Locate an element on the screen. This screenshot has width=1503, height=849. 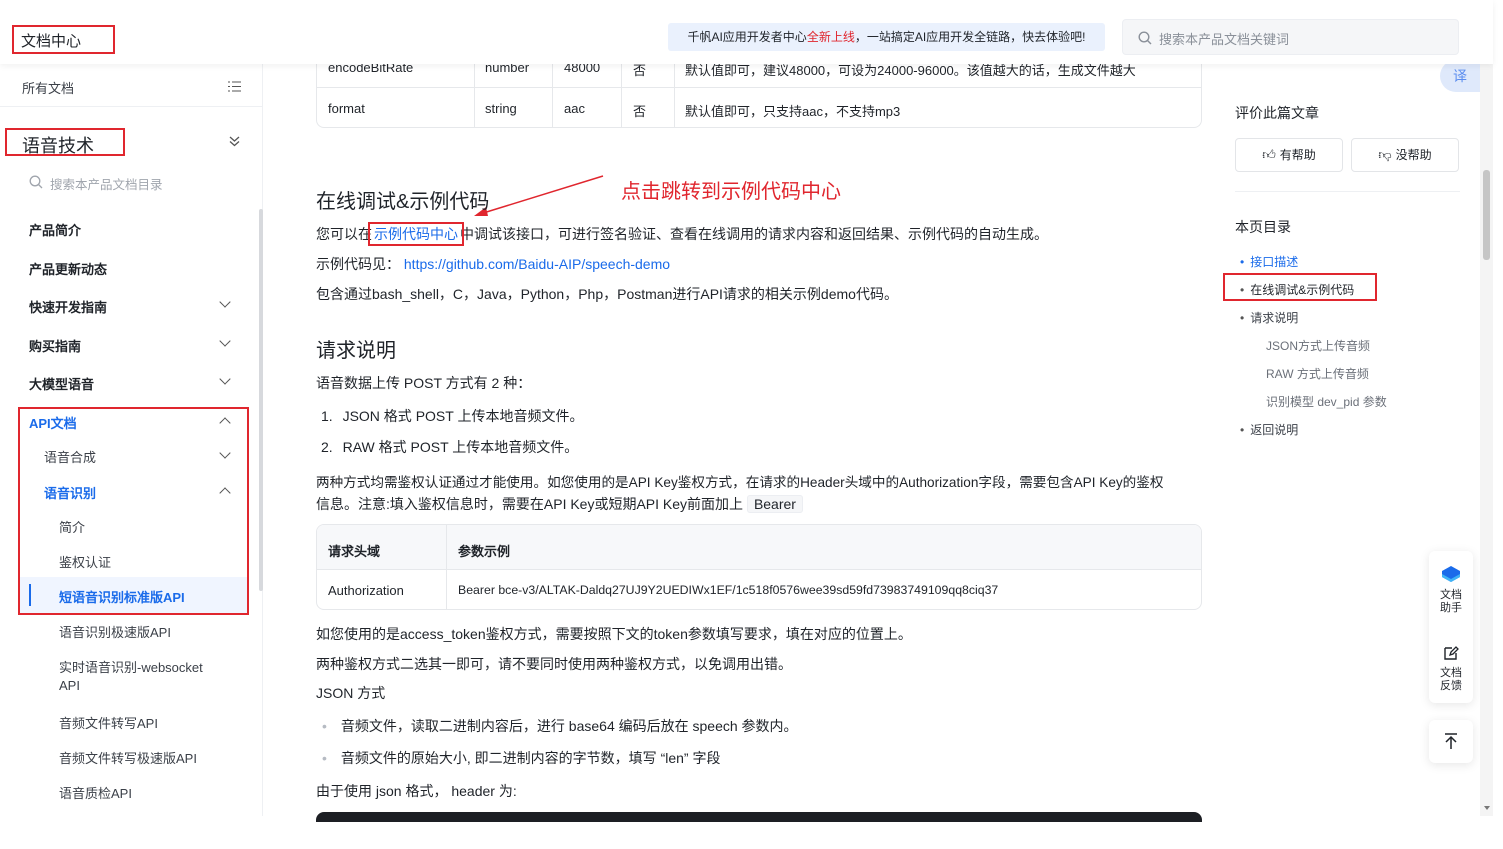
label: 助手 is located at coordinates (1451, 608).